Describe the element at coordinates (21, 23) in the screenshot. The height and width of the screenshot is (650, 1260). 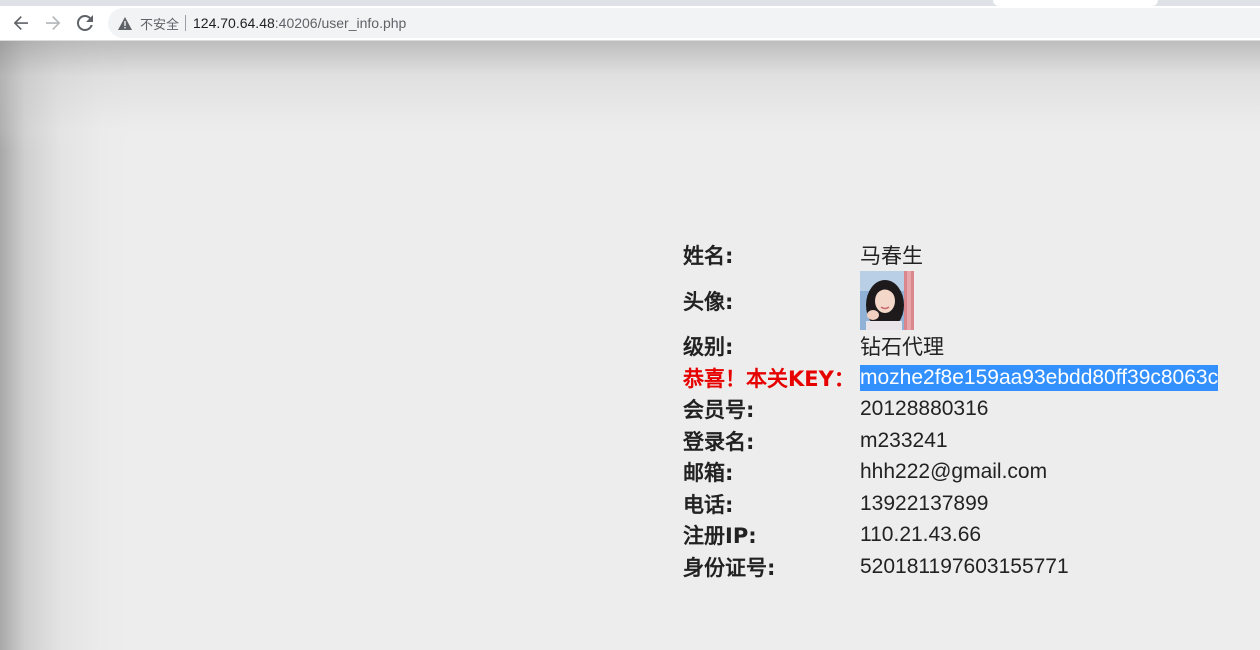
I see `back-arrow-icon` at that location.